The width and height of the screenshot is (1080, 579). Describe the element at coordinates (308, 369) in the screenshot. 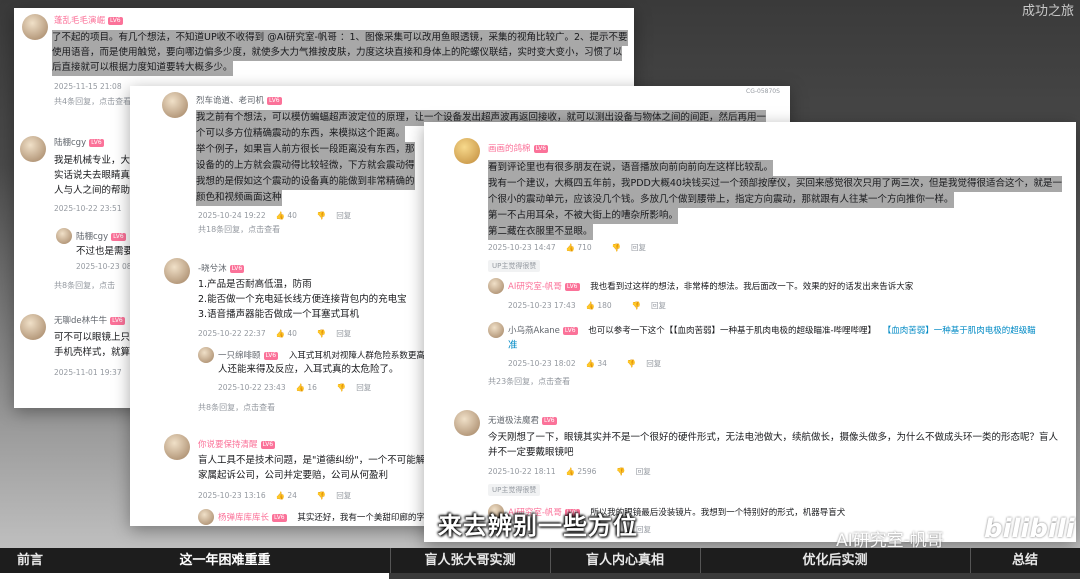

I see `reply-text-line-2: 人还能来得及反应，入耳式真的太危险了。` at that location.